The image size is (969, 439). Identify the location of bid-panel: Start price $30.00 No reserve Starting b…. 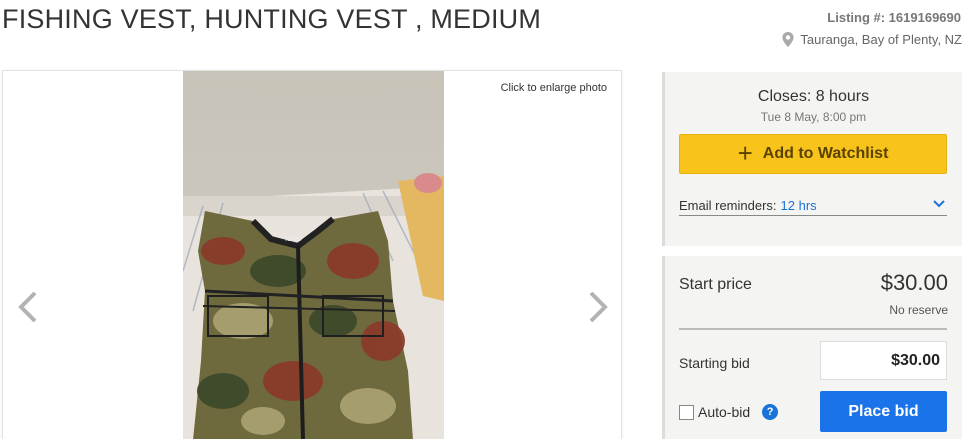
(812, 347).